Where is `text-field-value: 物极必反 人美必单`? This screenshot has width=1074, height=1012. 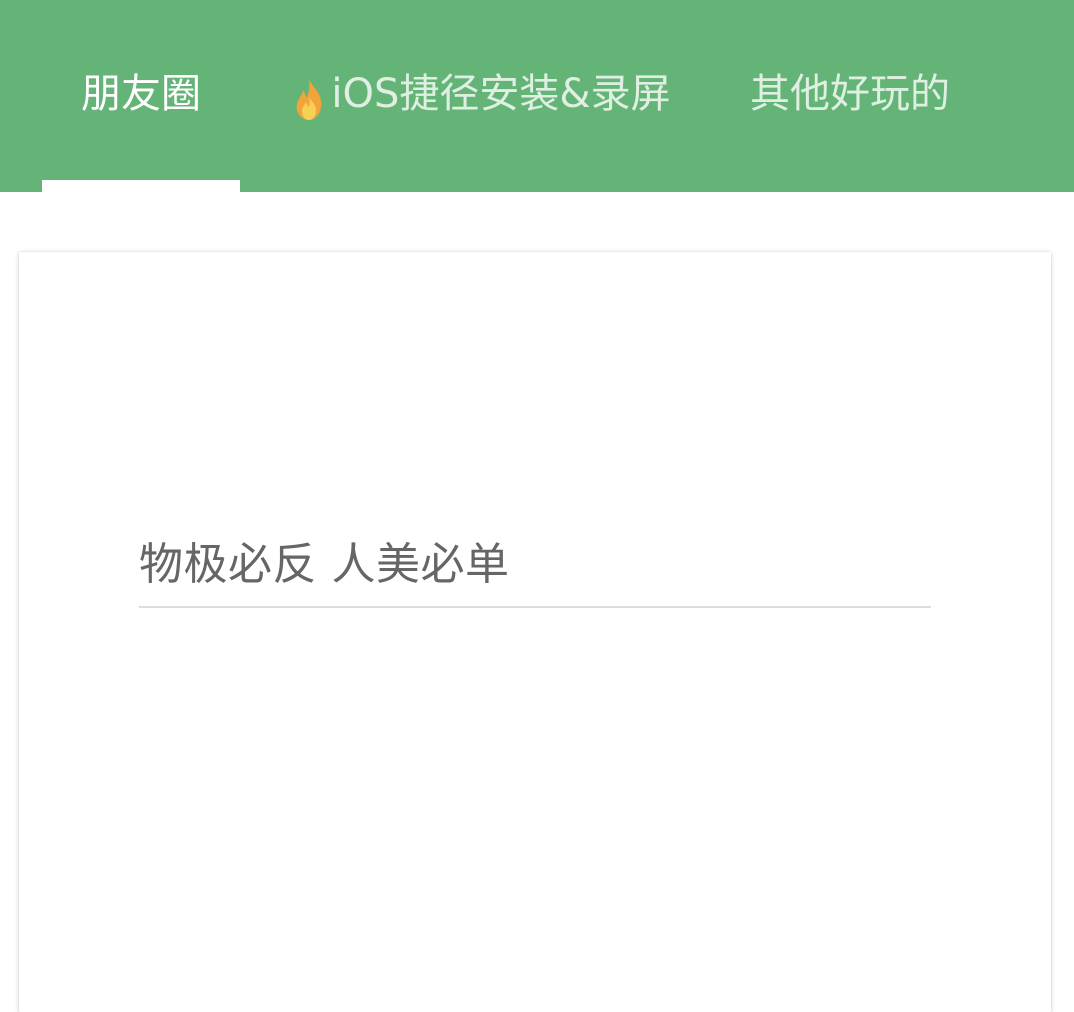
text-field-value: 物极必反 人美必单 is located at coordinates (324, 564).